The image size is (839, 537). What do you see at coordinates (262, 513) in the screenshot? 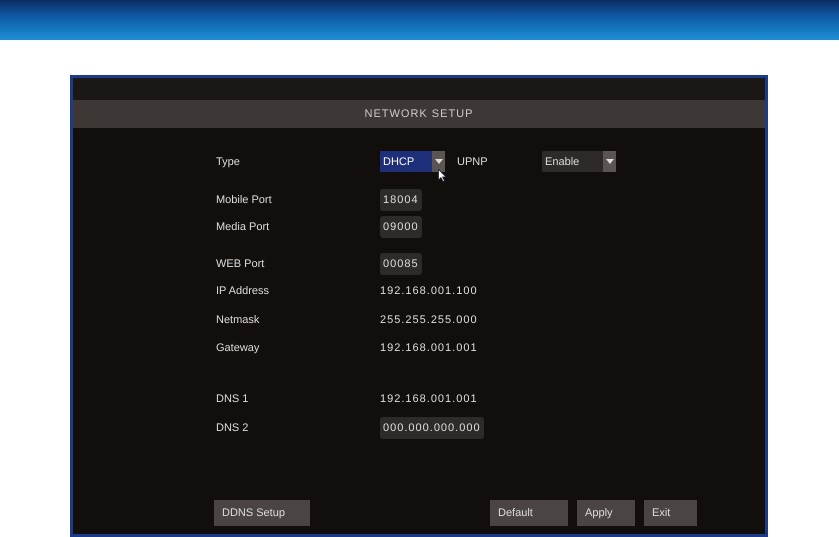
I see `action-button: DDNS Setup` at bounding box center [262, 513].